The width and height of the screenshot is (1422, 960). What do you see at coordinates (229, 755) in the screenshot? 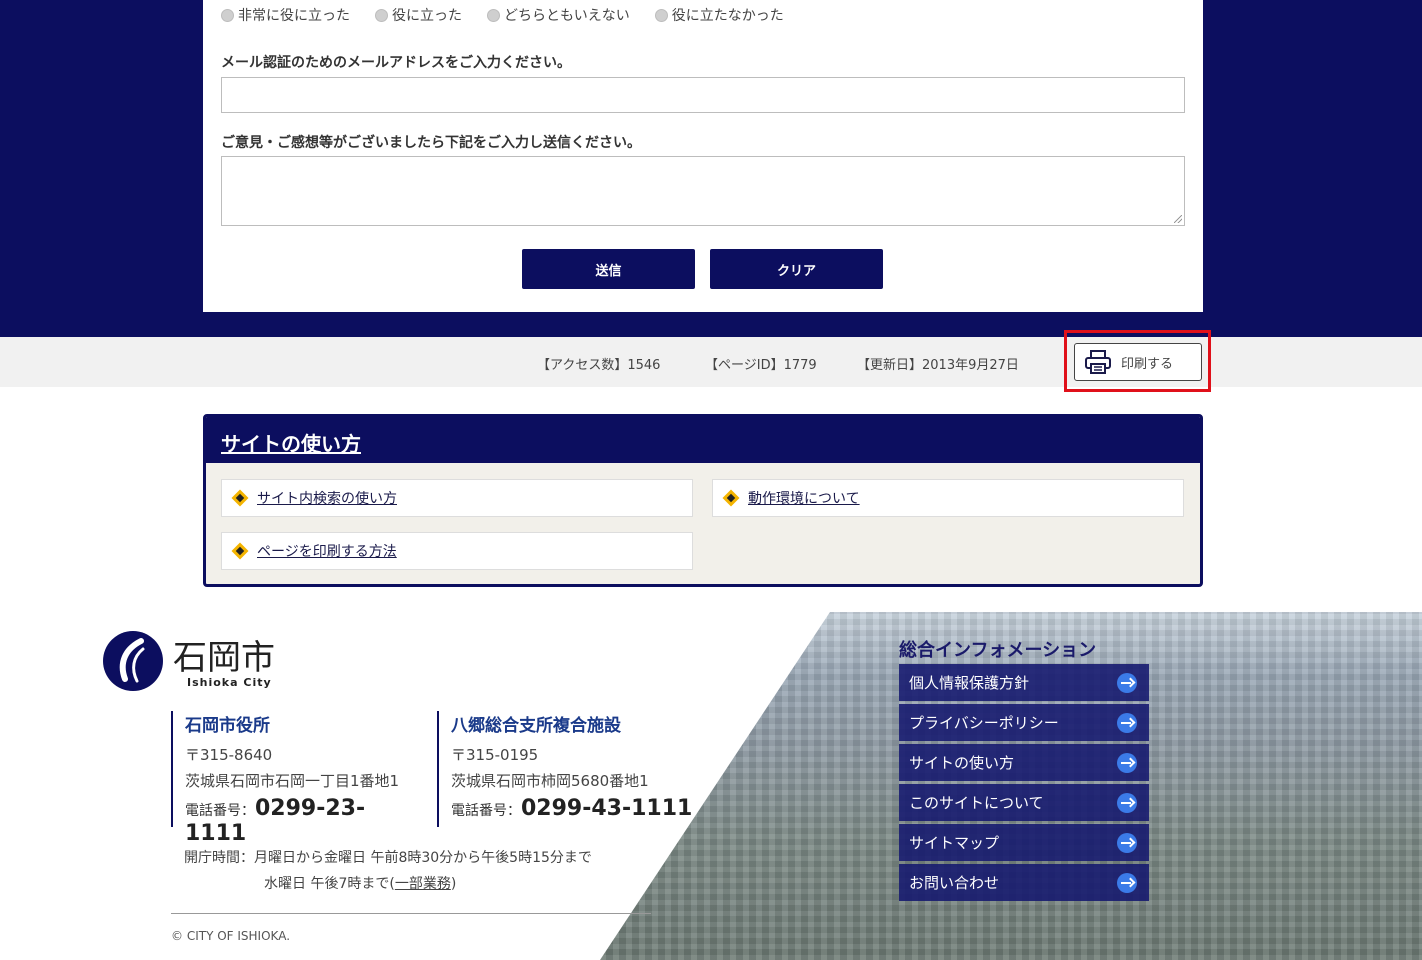
I see `office-zip: 〒315-8640` at bounding box center [229, 755].